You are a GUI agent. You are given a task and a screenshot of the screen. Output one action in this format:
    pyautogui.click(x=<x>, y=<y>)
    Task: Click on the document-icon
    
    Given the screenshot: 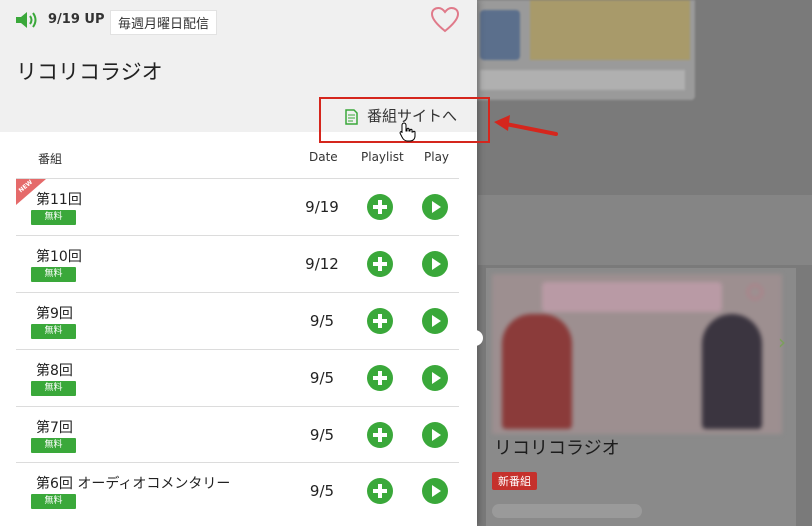 What is the action you would take?
    pyautogui.click(x=351, y=117)
    